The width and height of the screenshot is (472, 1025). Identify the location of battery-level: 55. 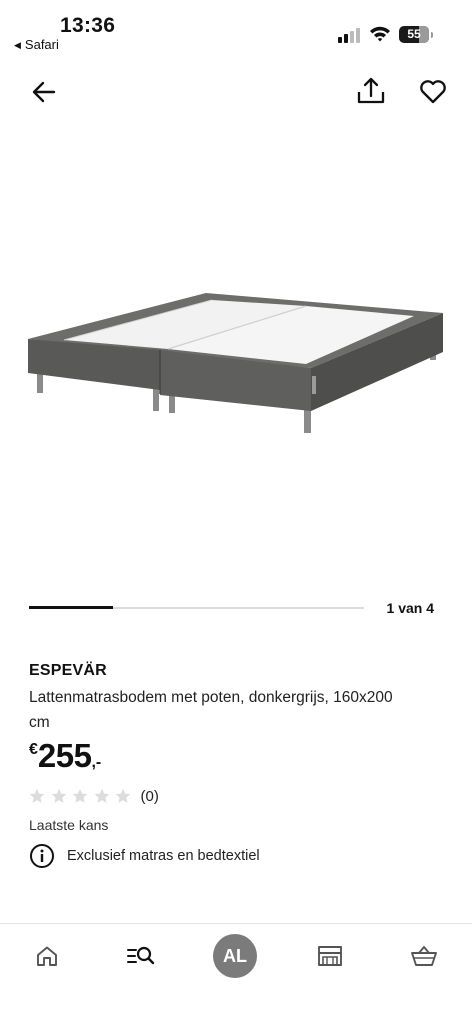
(414, 34).